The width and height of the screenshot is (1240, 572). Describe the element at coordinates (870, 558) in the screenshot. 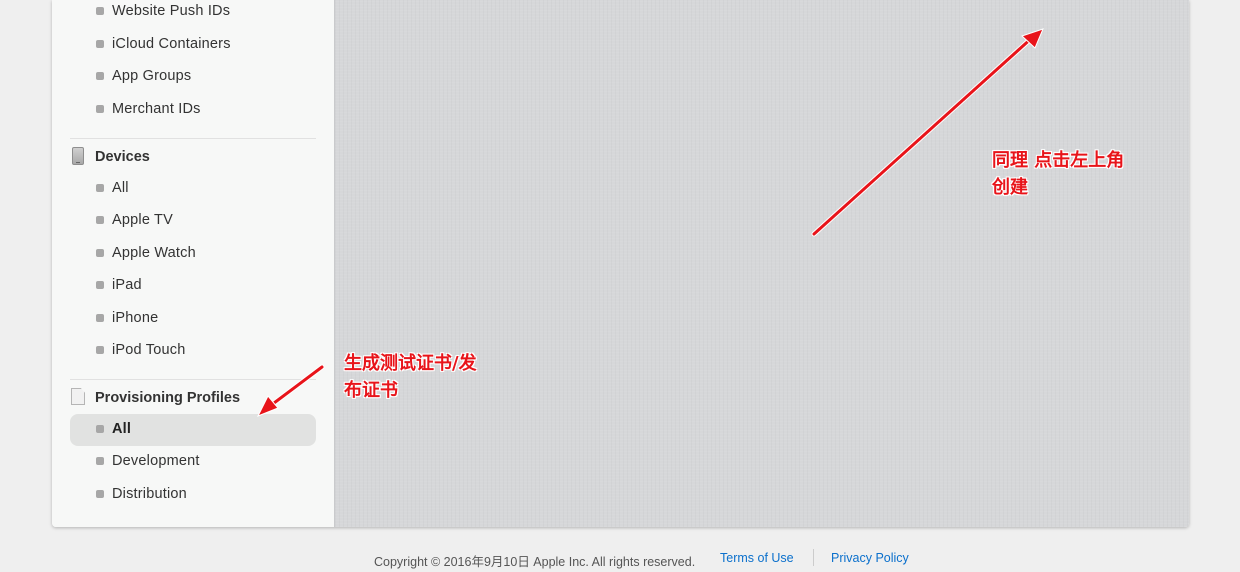

I see `privacy-policy-link: Privacy Policy` at that location.